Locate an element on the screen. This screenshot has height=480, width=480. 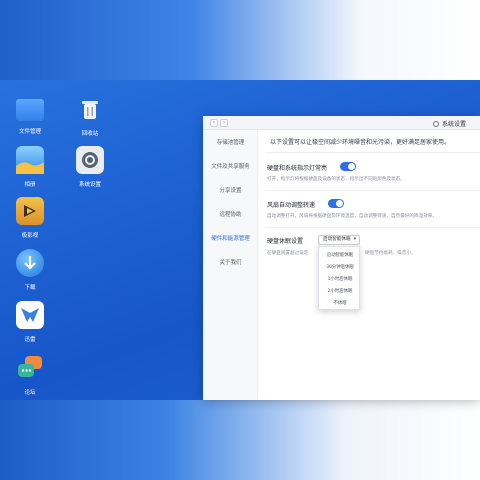
indicator-light-title: 硬盘和系统指示灯常亮 is located at coordinates (297, 168).